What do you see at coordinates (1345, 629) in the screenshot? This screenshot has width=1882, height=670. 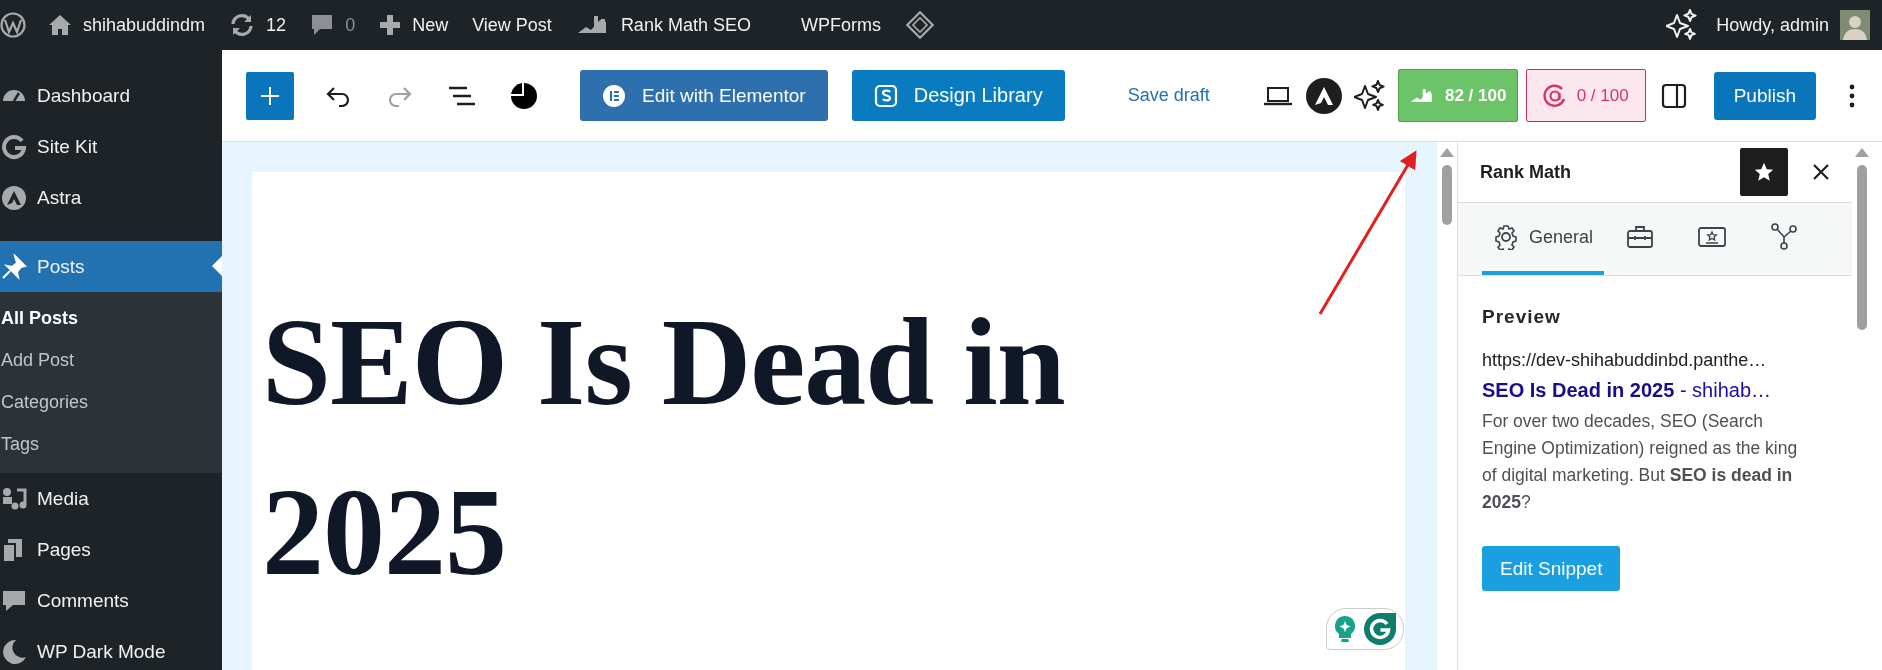 I see `lightbulb-icon` at bounding box center [1345, 629].